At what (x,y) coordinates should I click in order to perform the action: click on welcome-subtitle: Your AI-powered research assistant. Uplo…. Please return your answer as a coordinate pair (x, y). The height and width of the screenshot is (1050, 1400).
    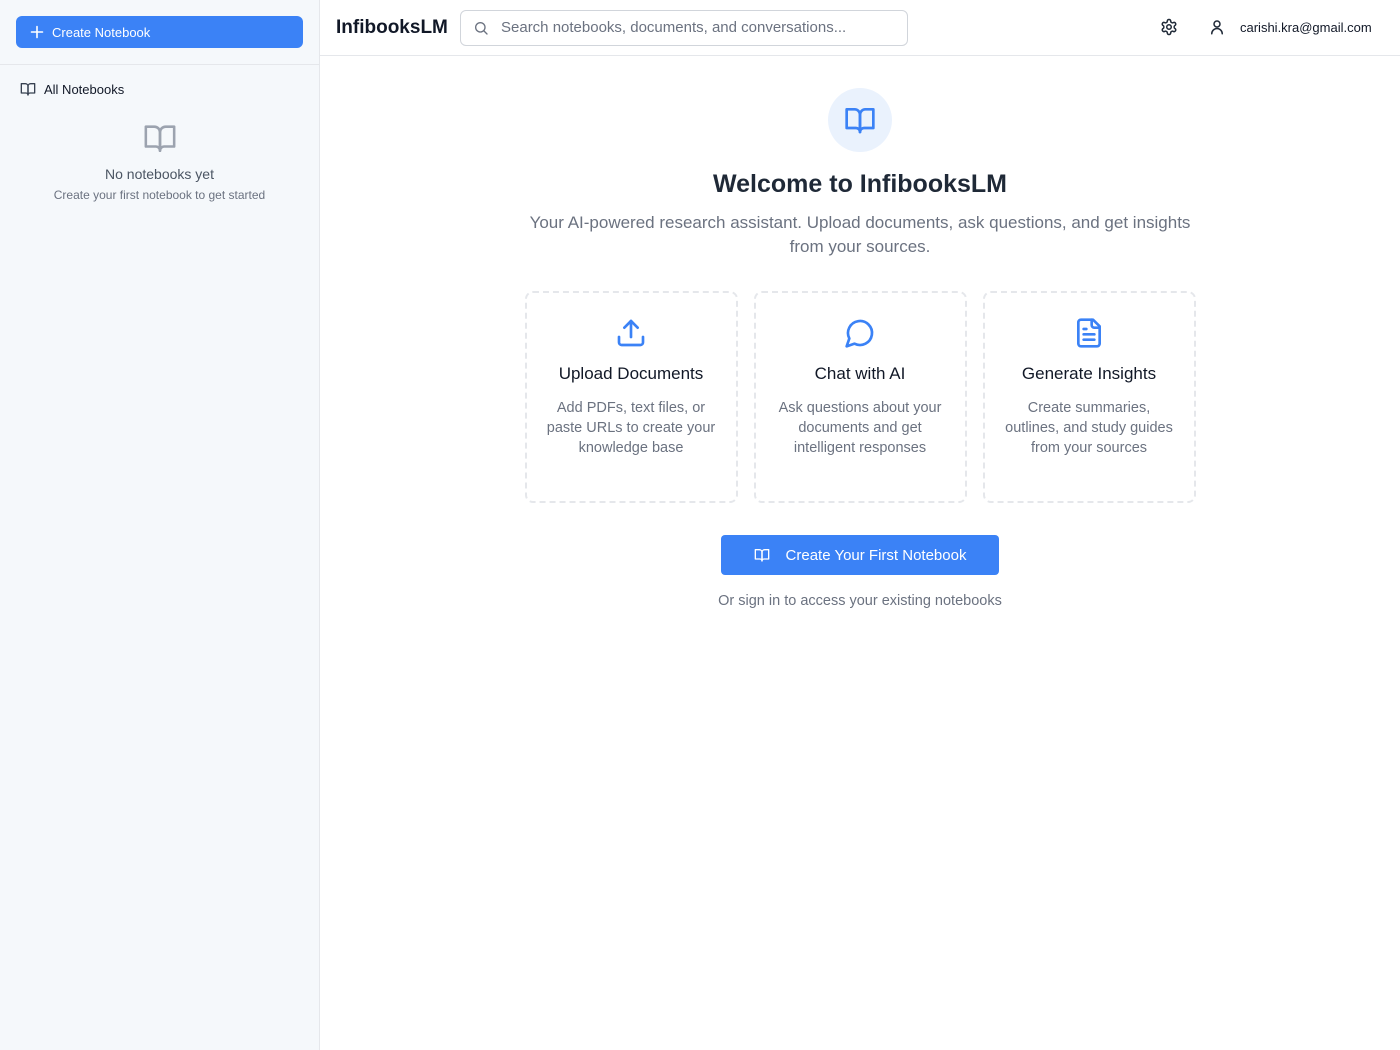
    Looking at the image, I should click on (860, 234).